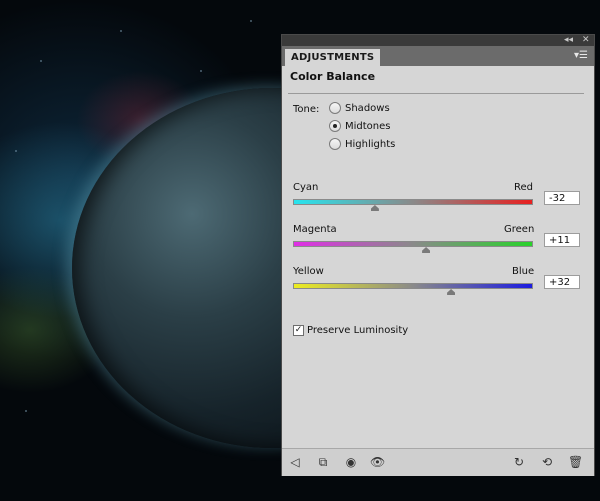  What do you see at coordinates (519, 462) in the screenshot?
I see `view-previous-icon: ↻` at bounding box center [519, 462].